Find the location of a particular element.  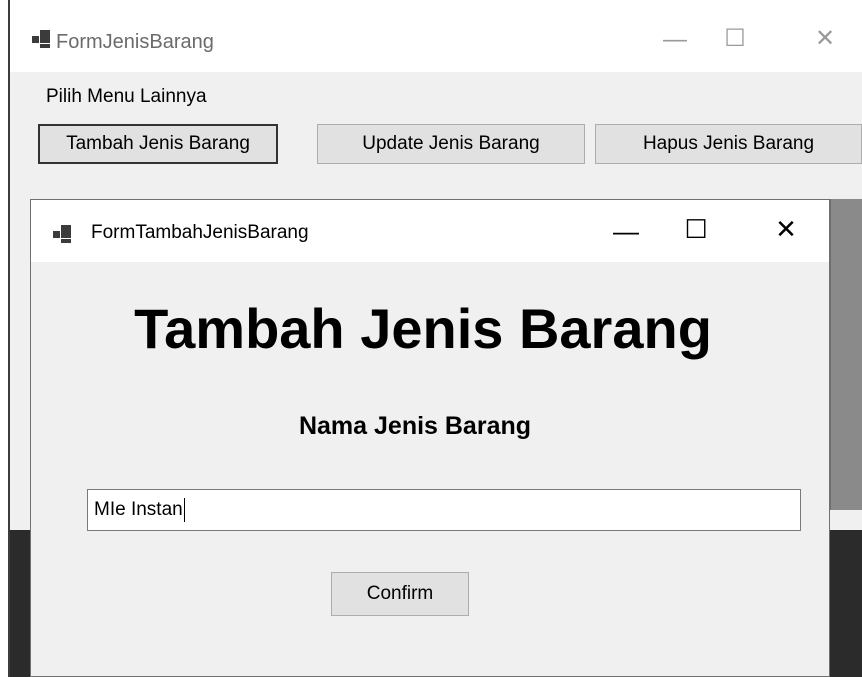

field-label: Nama Jenis Barang is located at coordinates (415, 426).